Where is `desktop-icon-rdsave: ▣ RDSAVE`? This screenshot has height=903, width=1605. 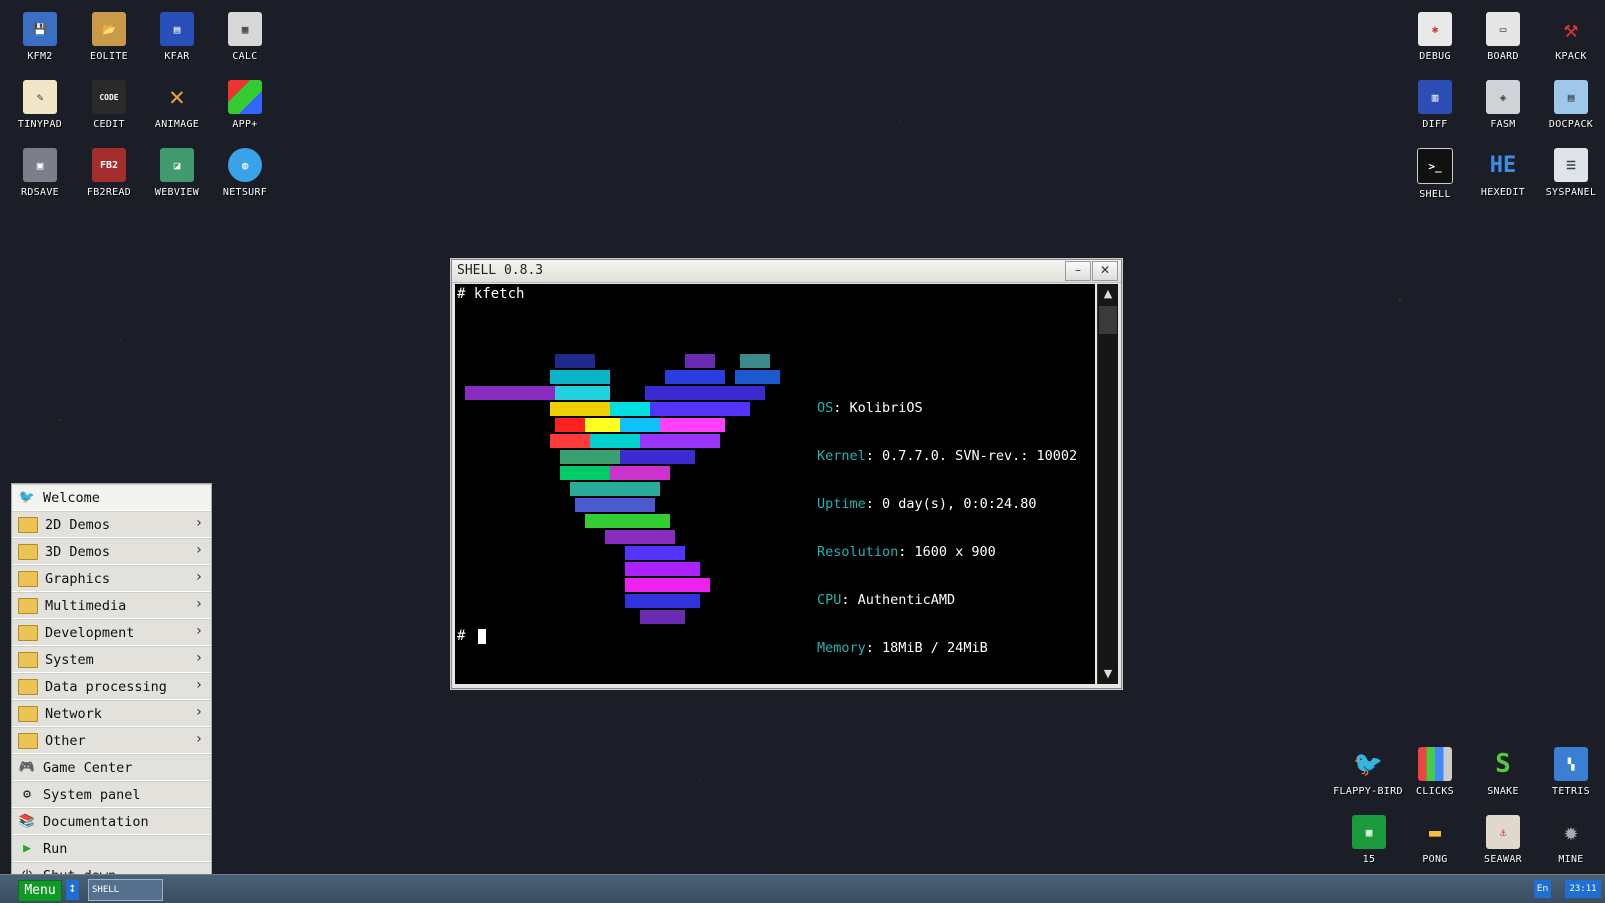 desktop-icon-rdsave: ▣ RDSAVE is located at coordinates (40, 173).